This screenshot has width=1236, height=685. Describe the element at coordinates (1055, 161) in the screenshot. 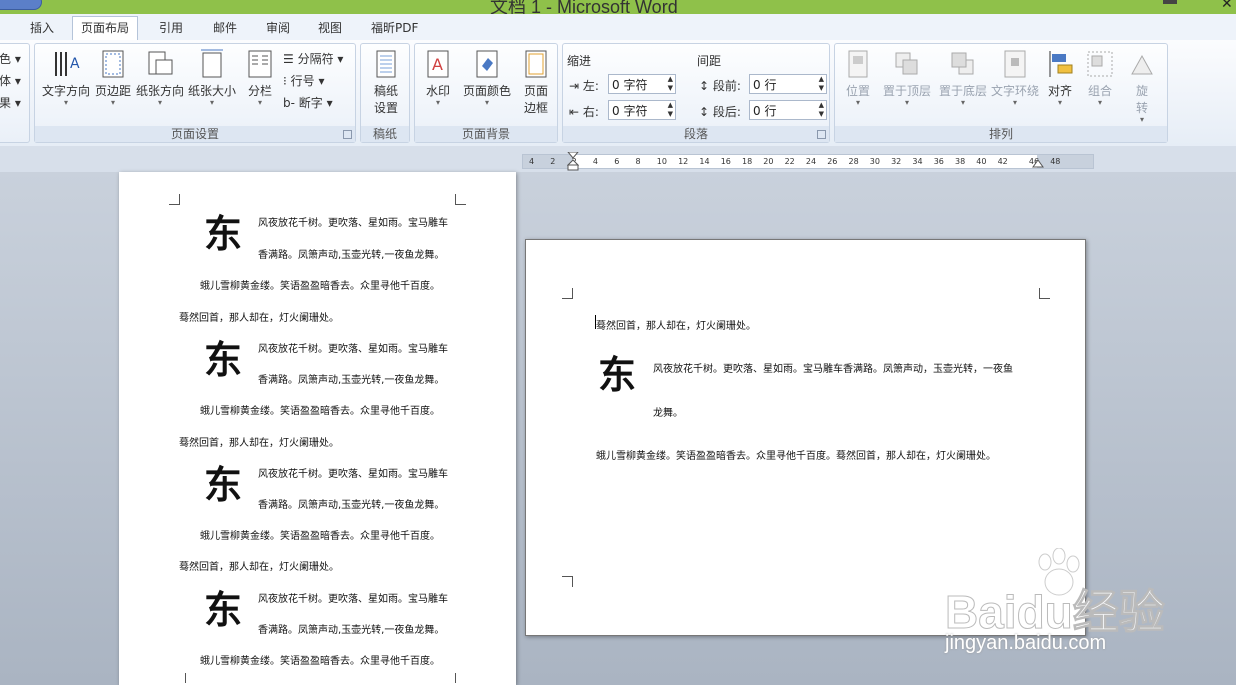

I see `ruler-tick-label: 48` at that location.